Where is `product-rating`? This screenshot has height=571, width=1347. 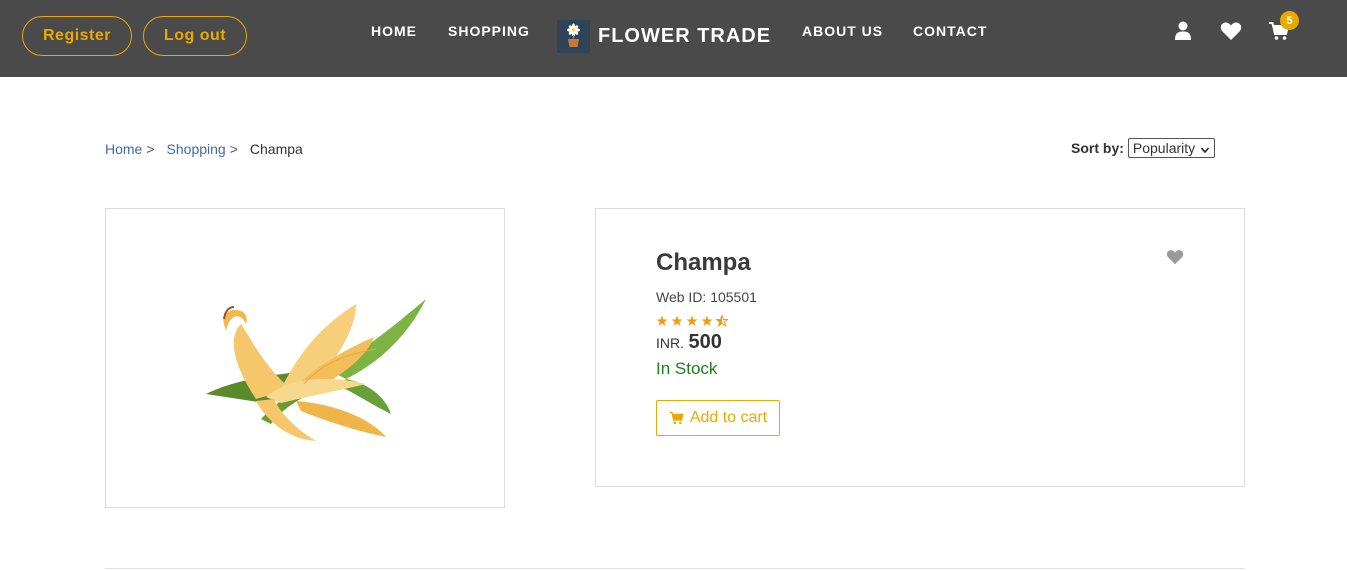
product-rating is located at coordinates (692, 321).